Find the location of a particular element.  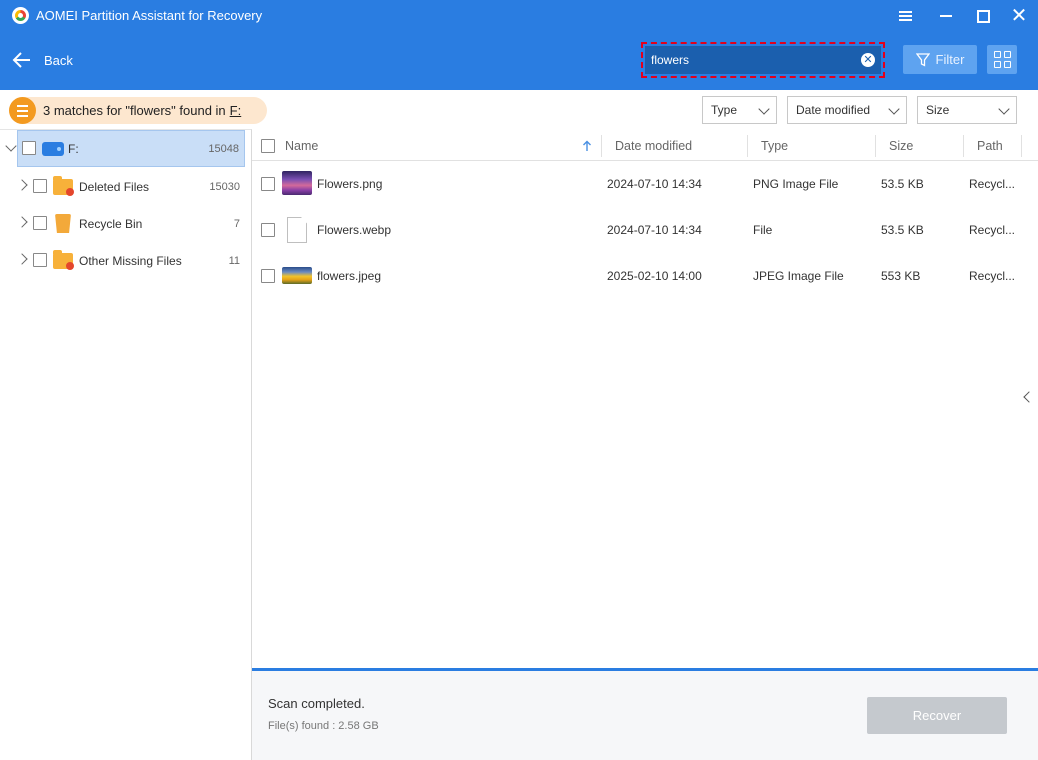

tree-item-drive: F: 15048 is located at coordinates (131, 148).